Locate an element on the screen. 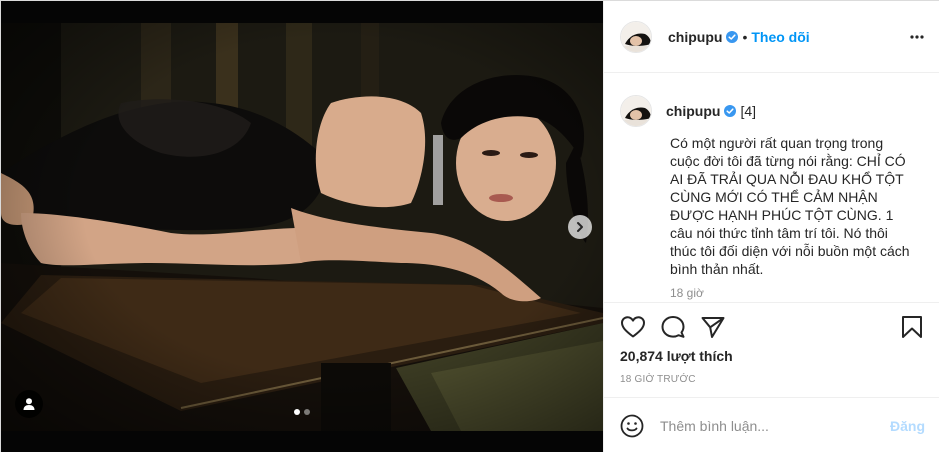 This screenshot has height=452, width=939. action-bar is located at coordinates (771, 326).